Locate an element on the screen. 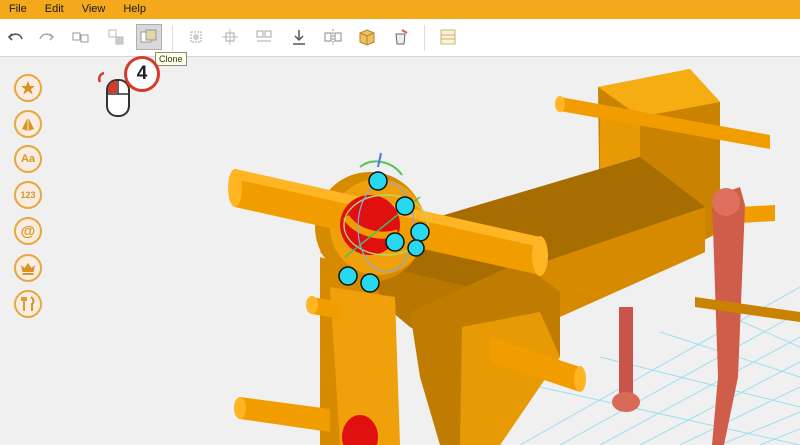 Image resolution: width=800 pixels, height=445 pixels. redo-icon is located at coordinates (47, 37).